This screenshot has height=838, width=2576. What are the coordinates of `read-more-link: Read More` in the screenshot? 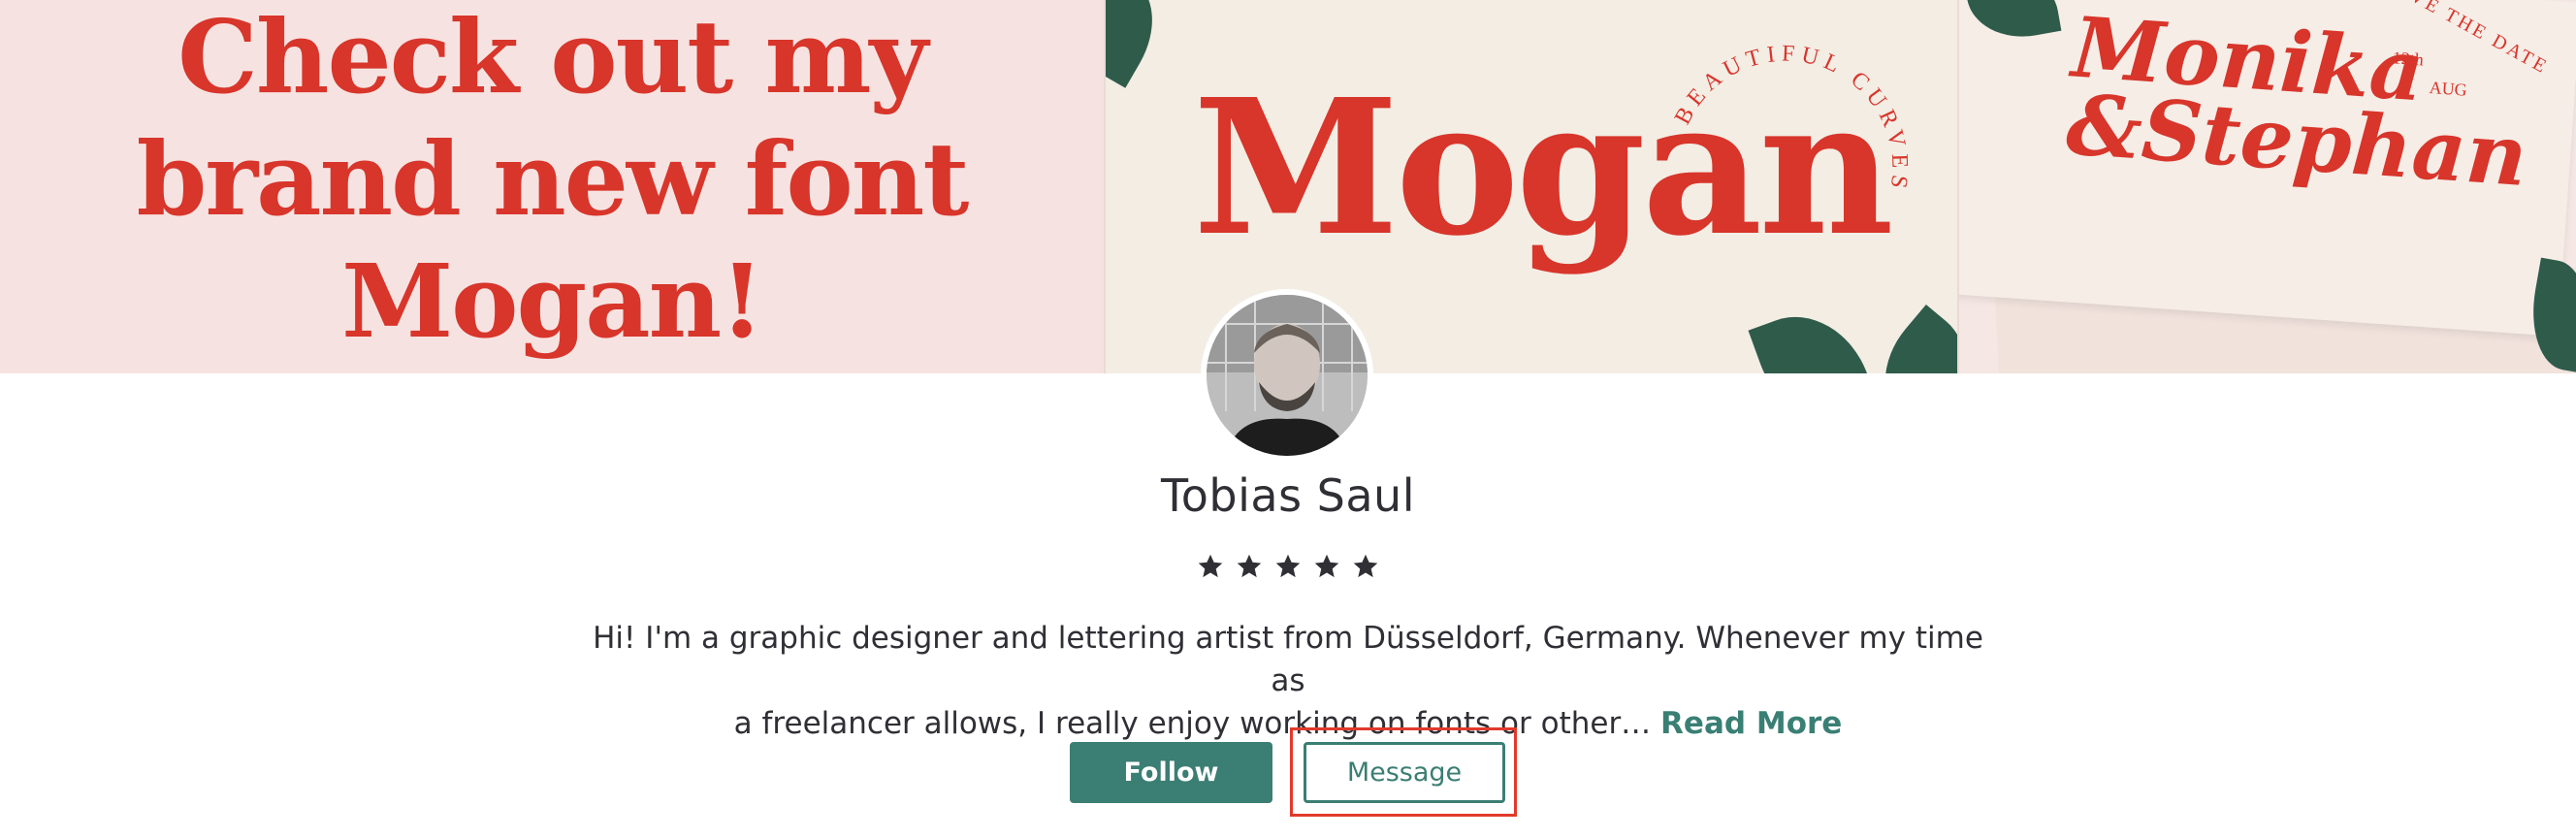 It's located at (1751, 723).